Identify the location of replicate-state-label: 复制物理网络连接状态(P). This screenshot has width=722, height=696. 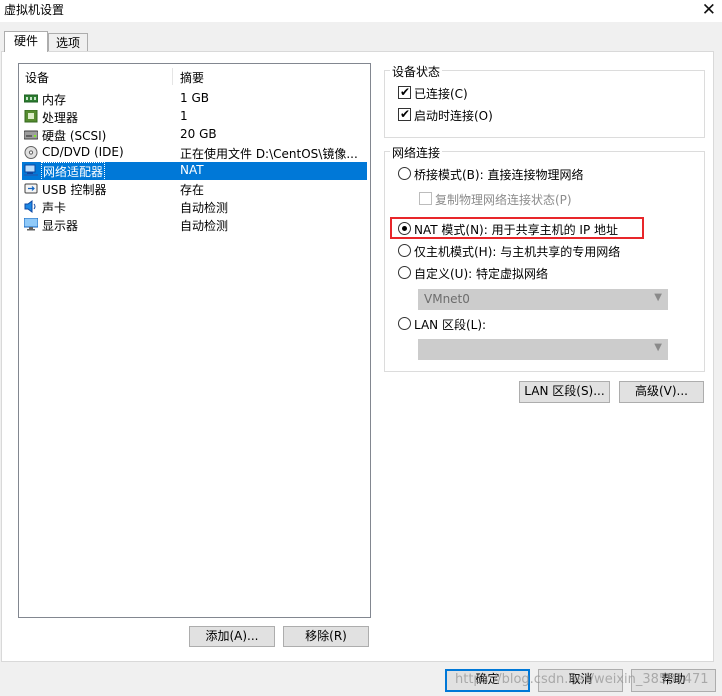
(503, 199).